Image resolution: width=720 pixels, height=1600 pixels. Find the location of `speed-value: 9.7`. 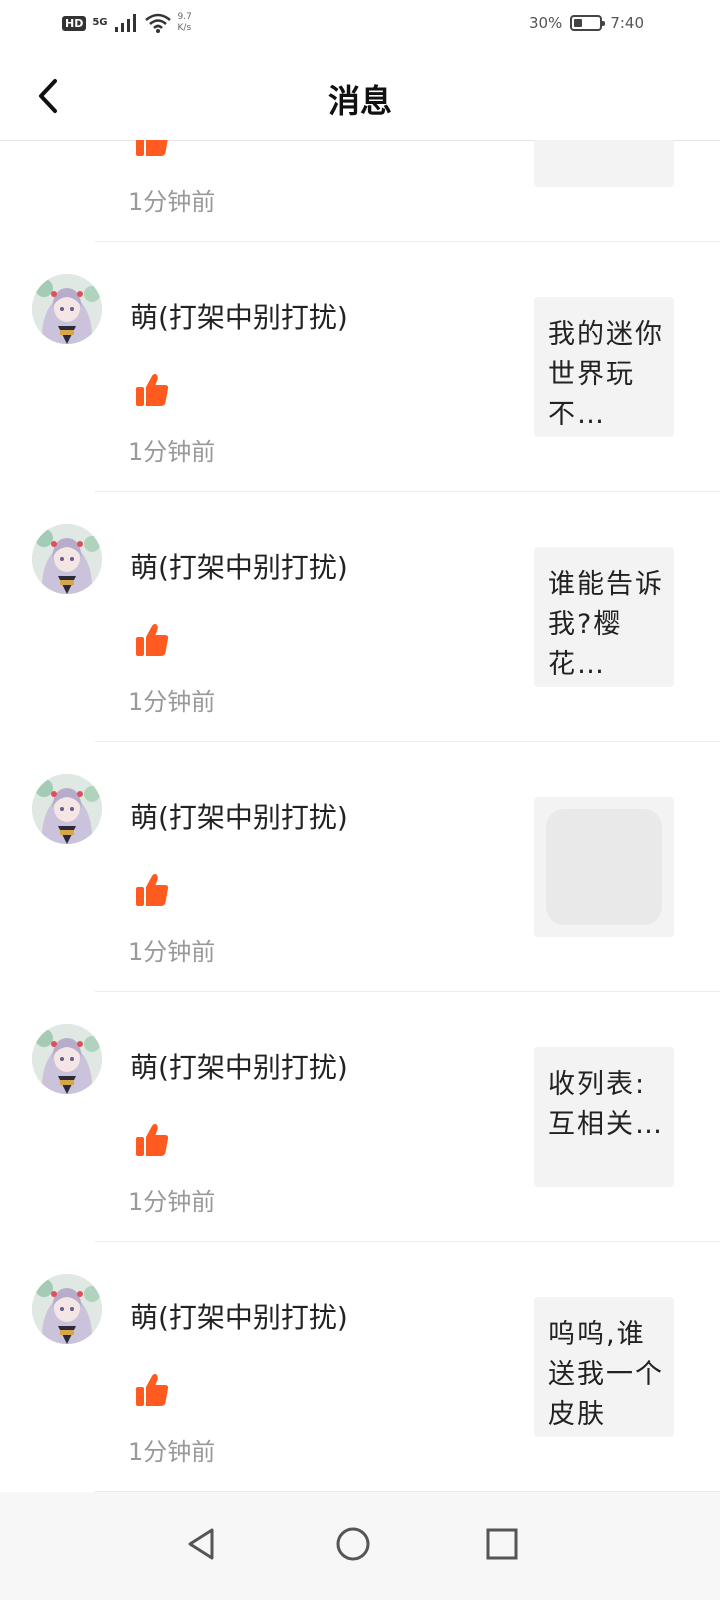

speed-value: 9.7 is located at coordinates (184, 17).